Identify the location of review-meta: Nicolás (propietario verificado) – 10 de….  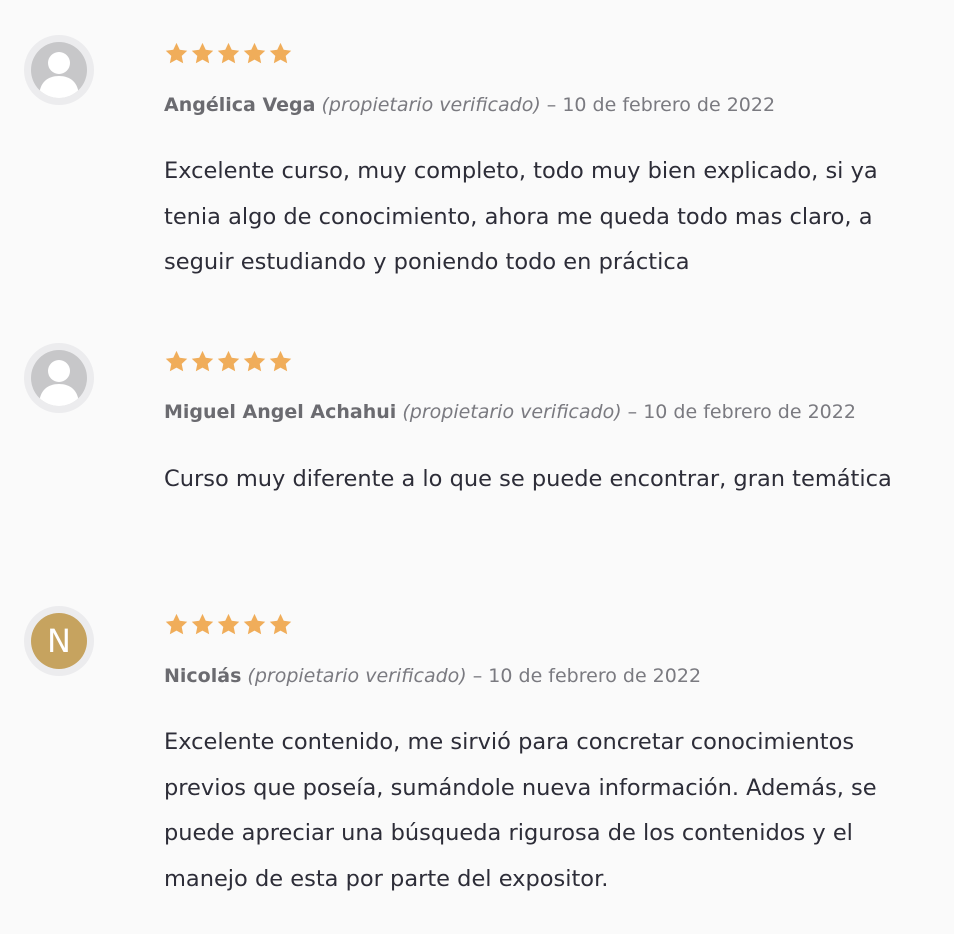
(432, 676).